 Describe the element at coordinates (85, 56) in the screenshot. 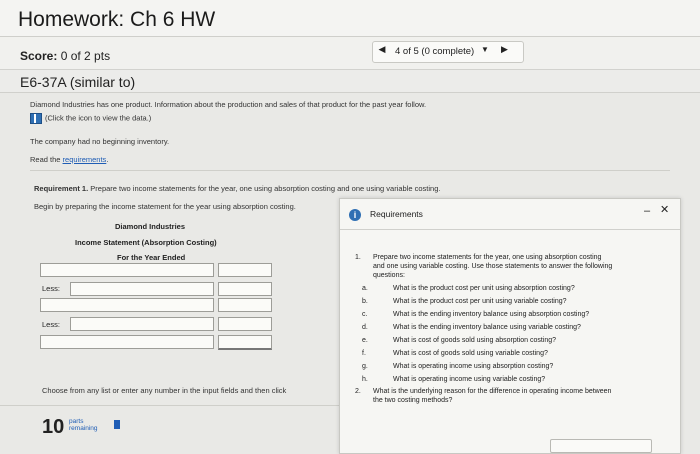

I see `score-value: 0 of 2 pts` at that location.